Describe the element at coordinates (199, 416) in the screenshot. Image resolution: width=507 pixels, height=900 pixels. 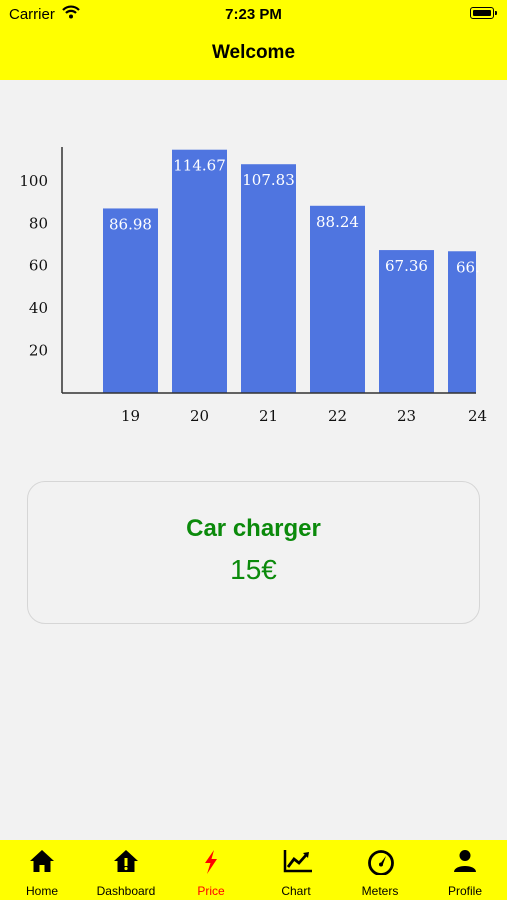
I see `x-tick-label: 20` at that location.